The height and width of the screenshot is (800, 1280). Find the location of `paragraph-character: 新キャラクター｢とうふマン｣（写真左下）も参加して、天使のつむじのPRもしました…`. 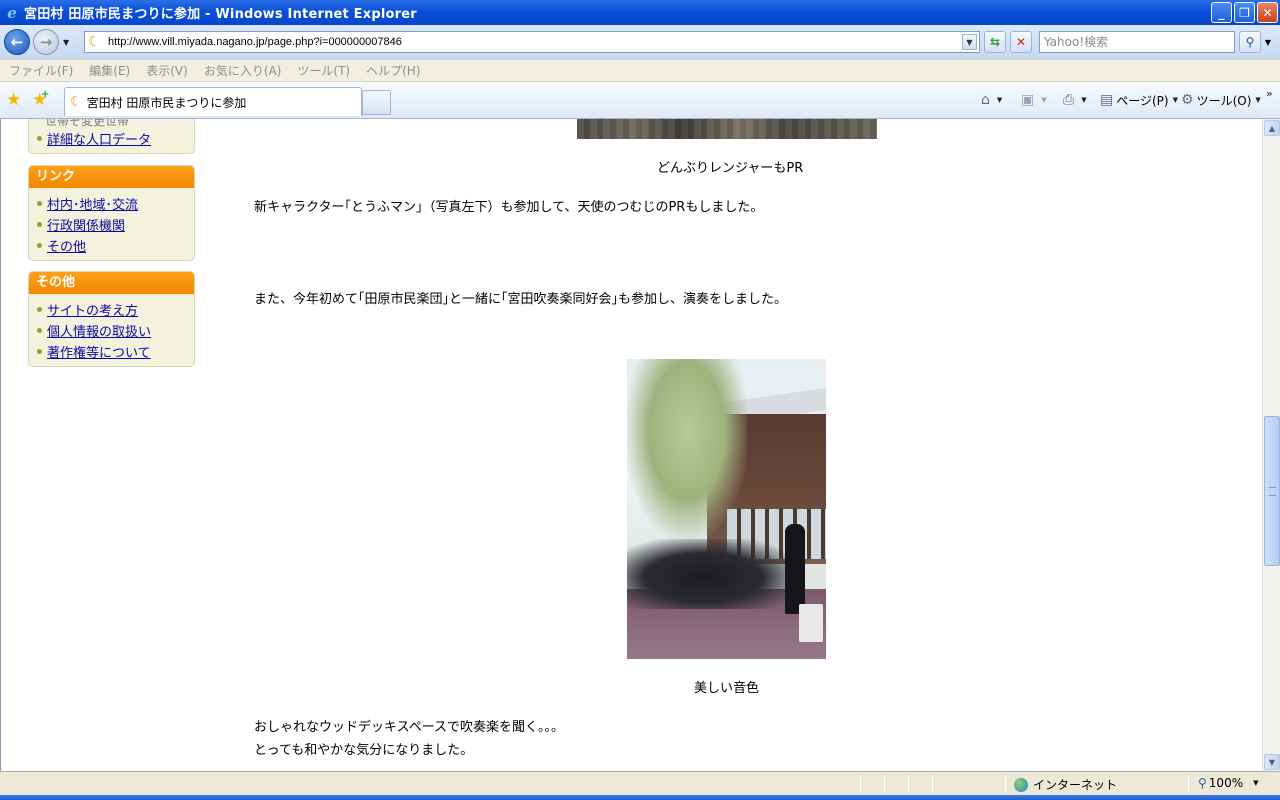

paragraph-character: 新キャラクター｢とうふマン｣（写真左下）も参加して、天使のつむじのPRもしました… is located at coordinates (509, 207).